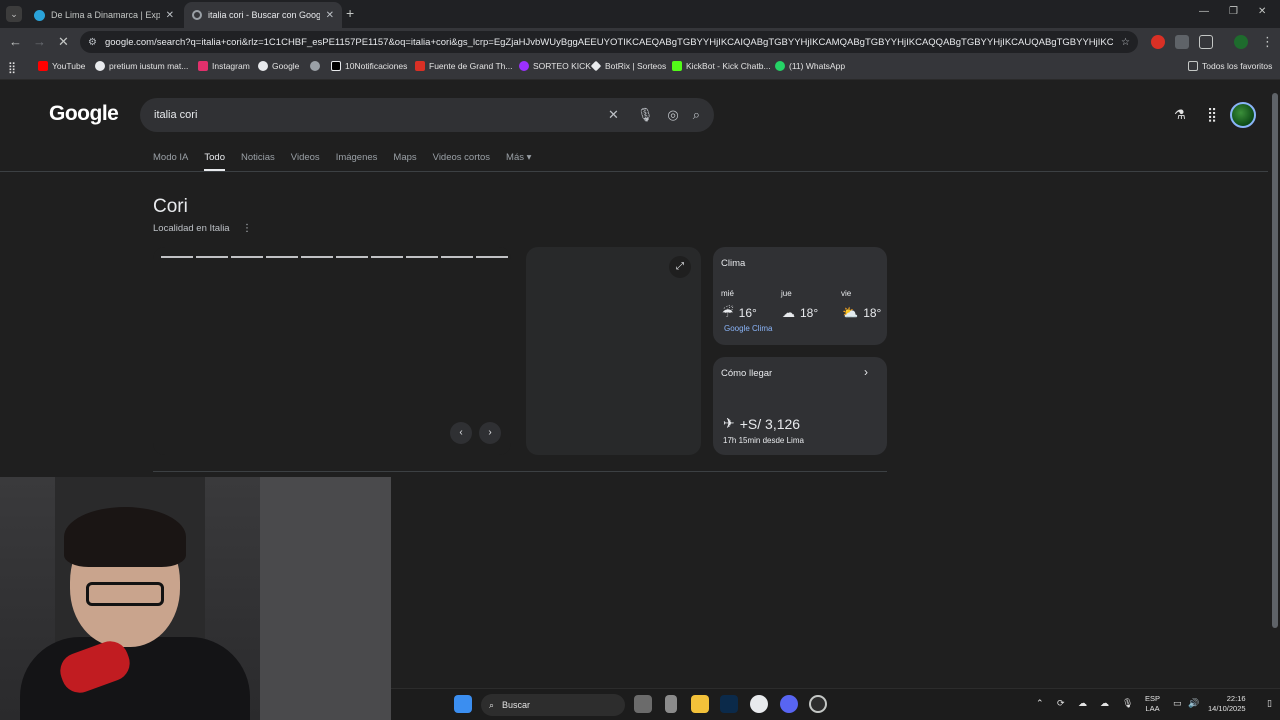 Image resolution: width=1280 pixels, height=720 pixels. What do you see at coordinates (759, 704) in the screenshot?
I see `chrome-icon` at bounding box center [759, 704].